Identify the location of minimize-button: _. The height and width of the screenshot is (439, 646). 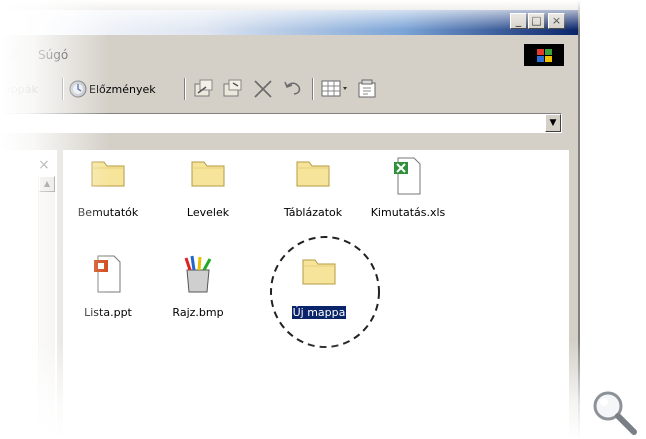
(518, 21).